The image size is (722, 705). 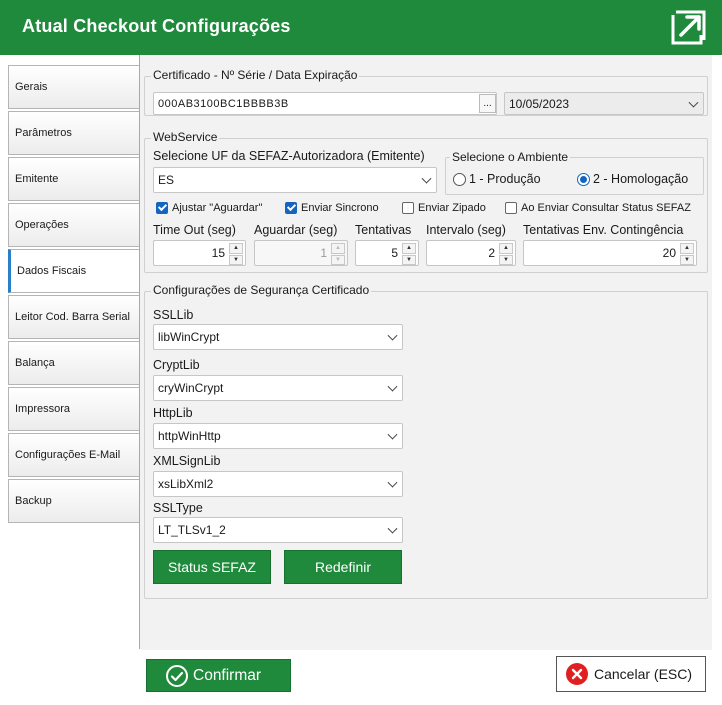 What do you see at coordinates (31, 87) in the screenshot?
I see `sidebar-item-label: Gerais` at bounding box center [31, 87].